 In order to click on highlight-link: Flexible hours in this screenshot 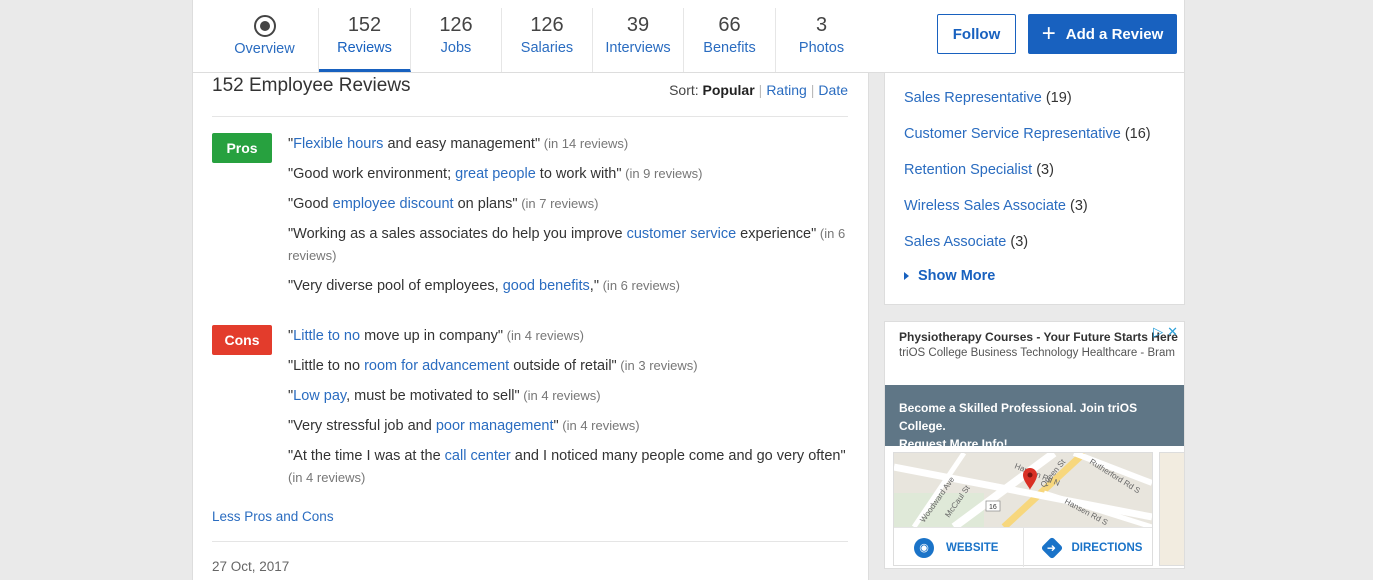, I will do `click(338, 144)`.